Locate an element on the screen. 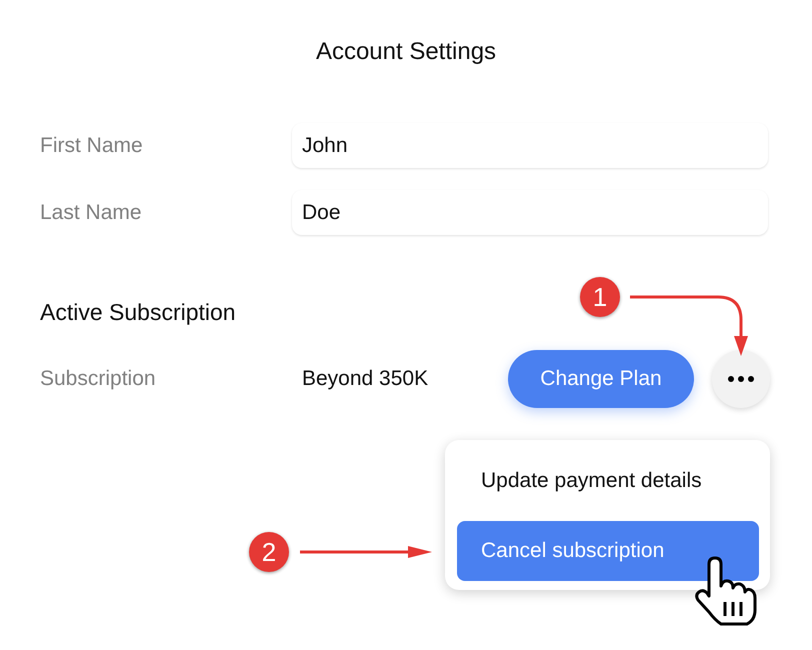 The height and width of the screenshot is (650, 812). more-options-button is located at coordinates (741, 379).